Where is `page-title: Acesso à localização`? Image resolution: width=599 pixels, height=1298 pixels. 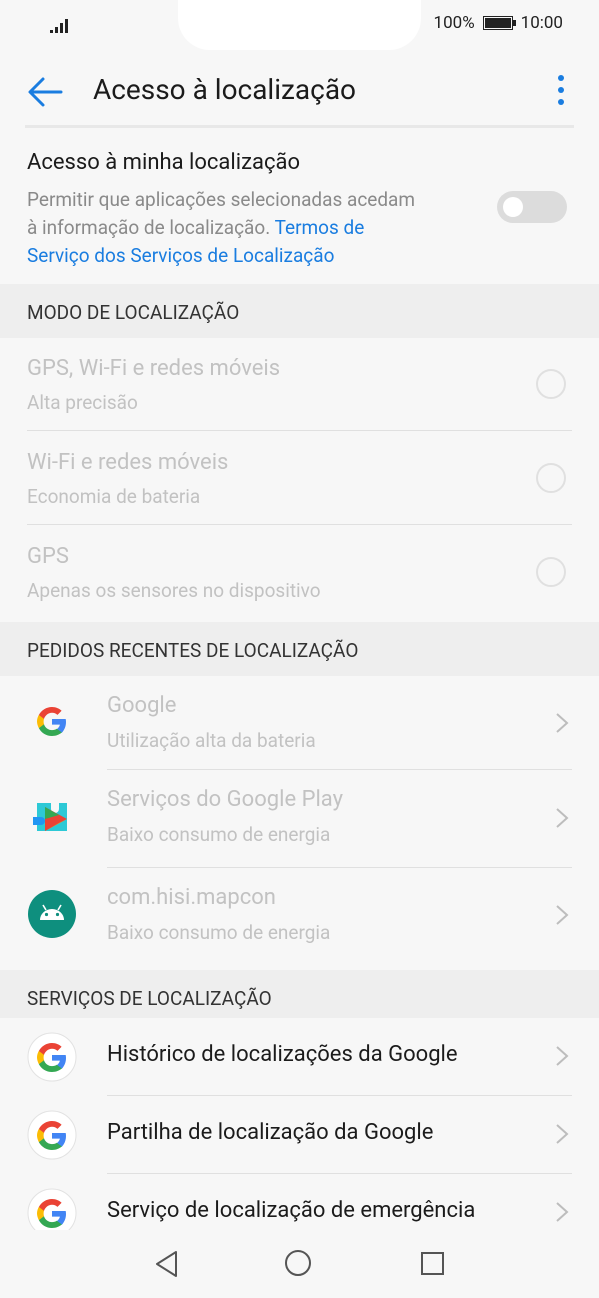
page-title: Acesso à localização is located at coordinates (225, 89).